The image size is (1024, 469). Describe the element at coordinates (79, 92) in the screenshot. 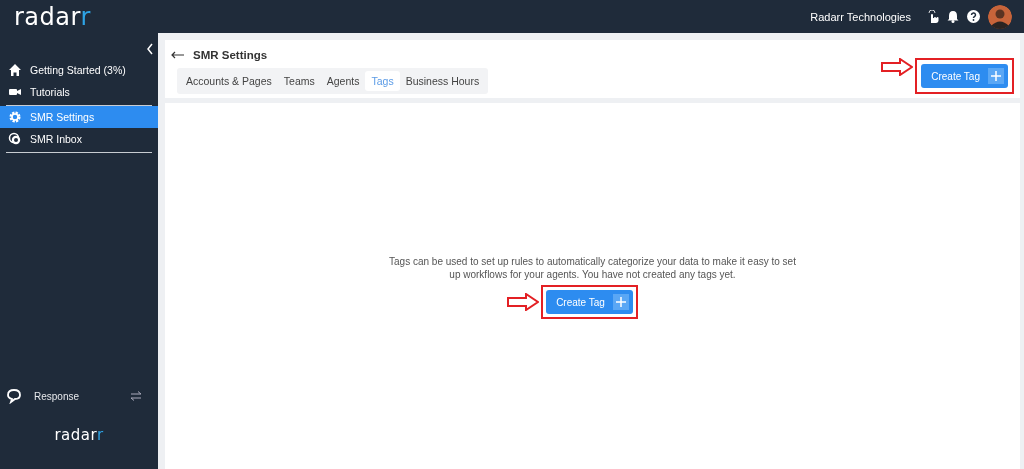

I see `sidebar-item: Tutorials` at that location.